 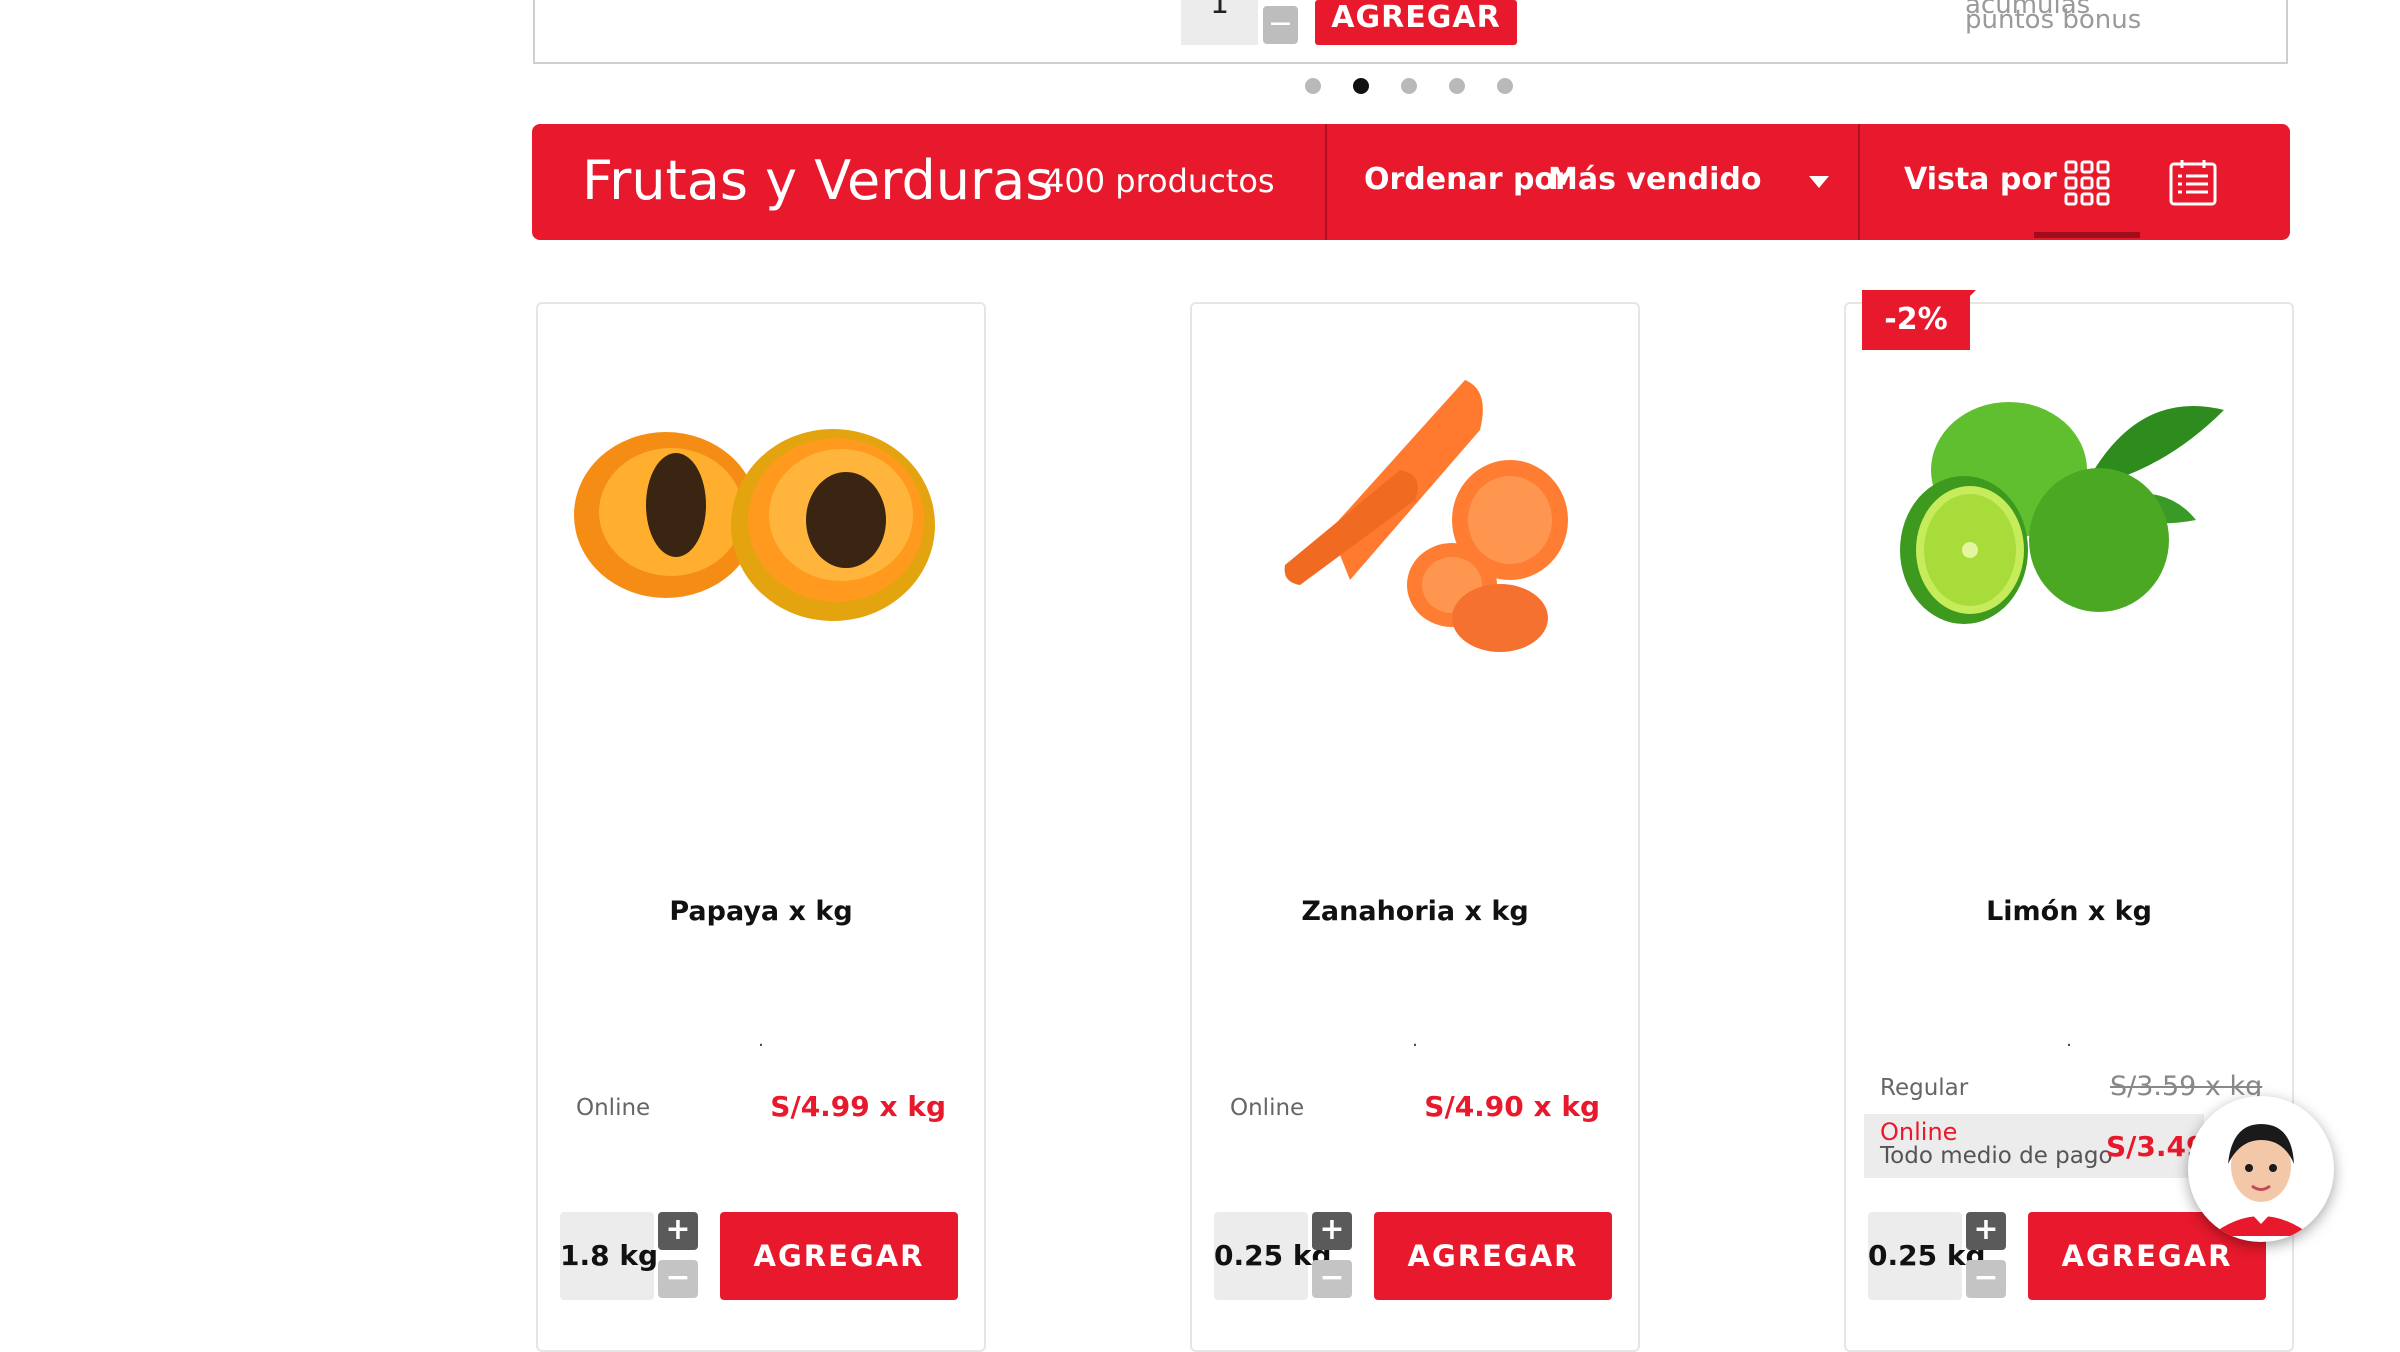 What do you see at coordinates (1219, 22) in the screenshot?
I see `carousel-qty-field: 1` at bounding box center [1219, 22].